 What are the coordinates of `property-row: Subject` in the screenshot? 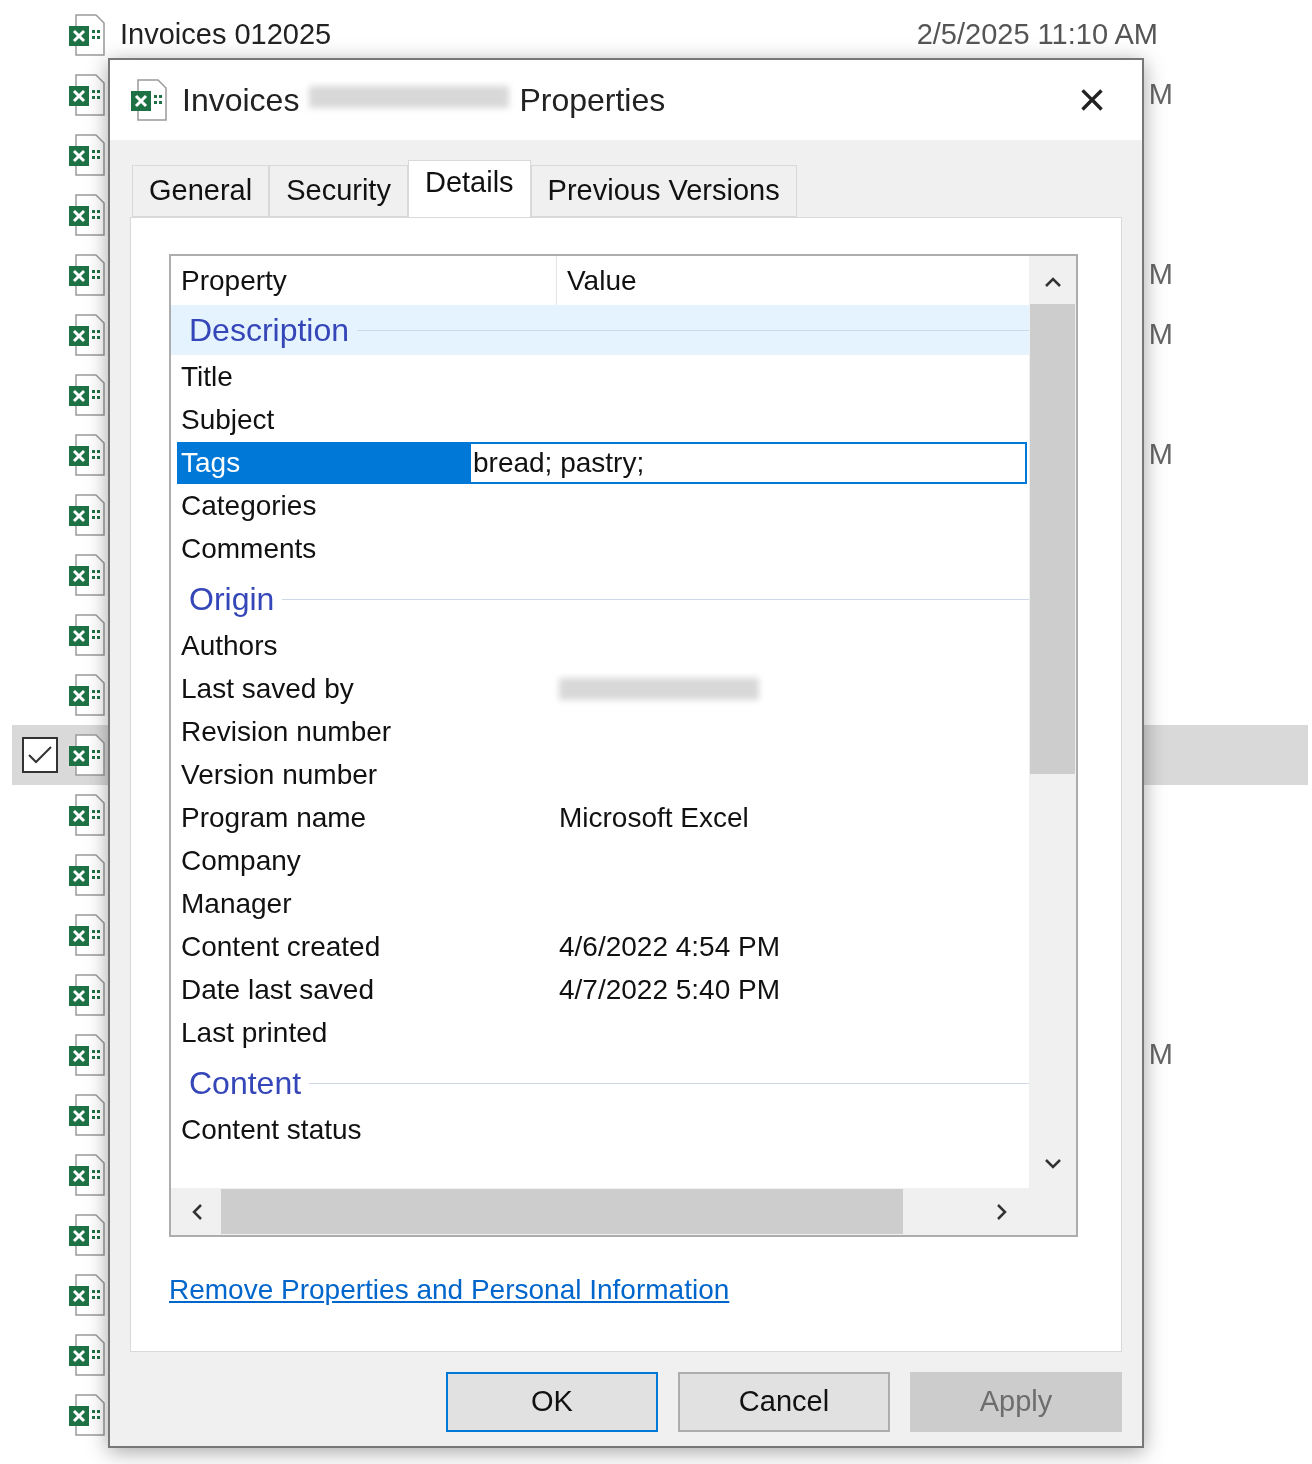 It's located at (600, 419).